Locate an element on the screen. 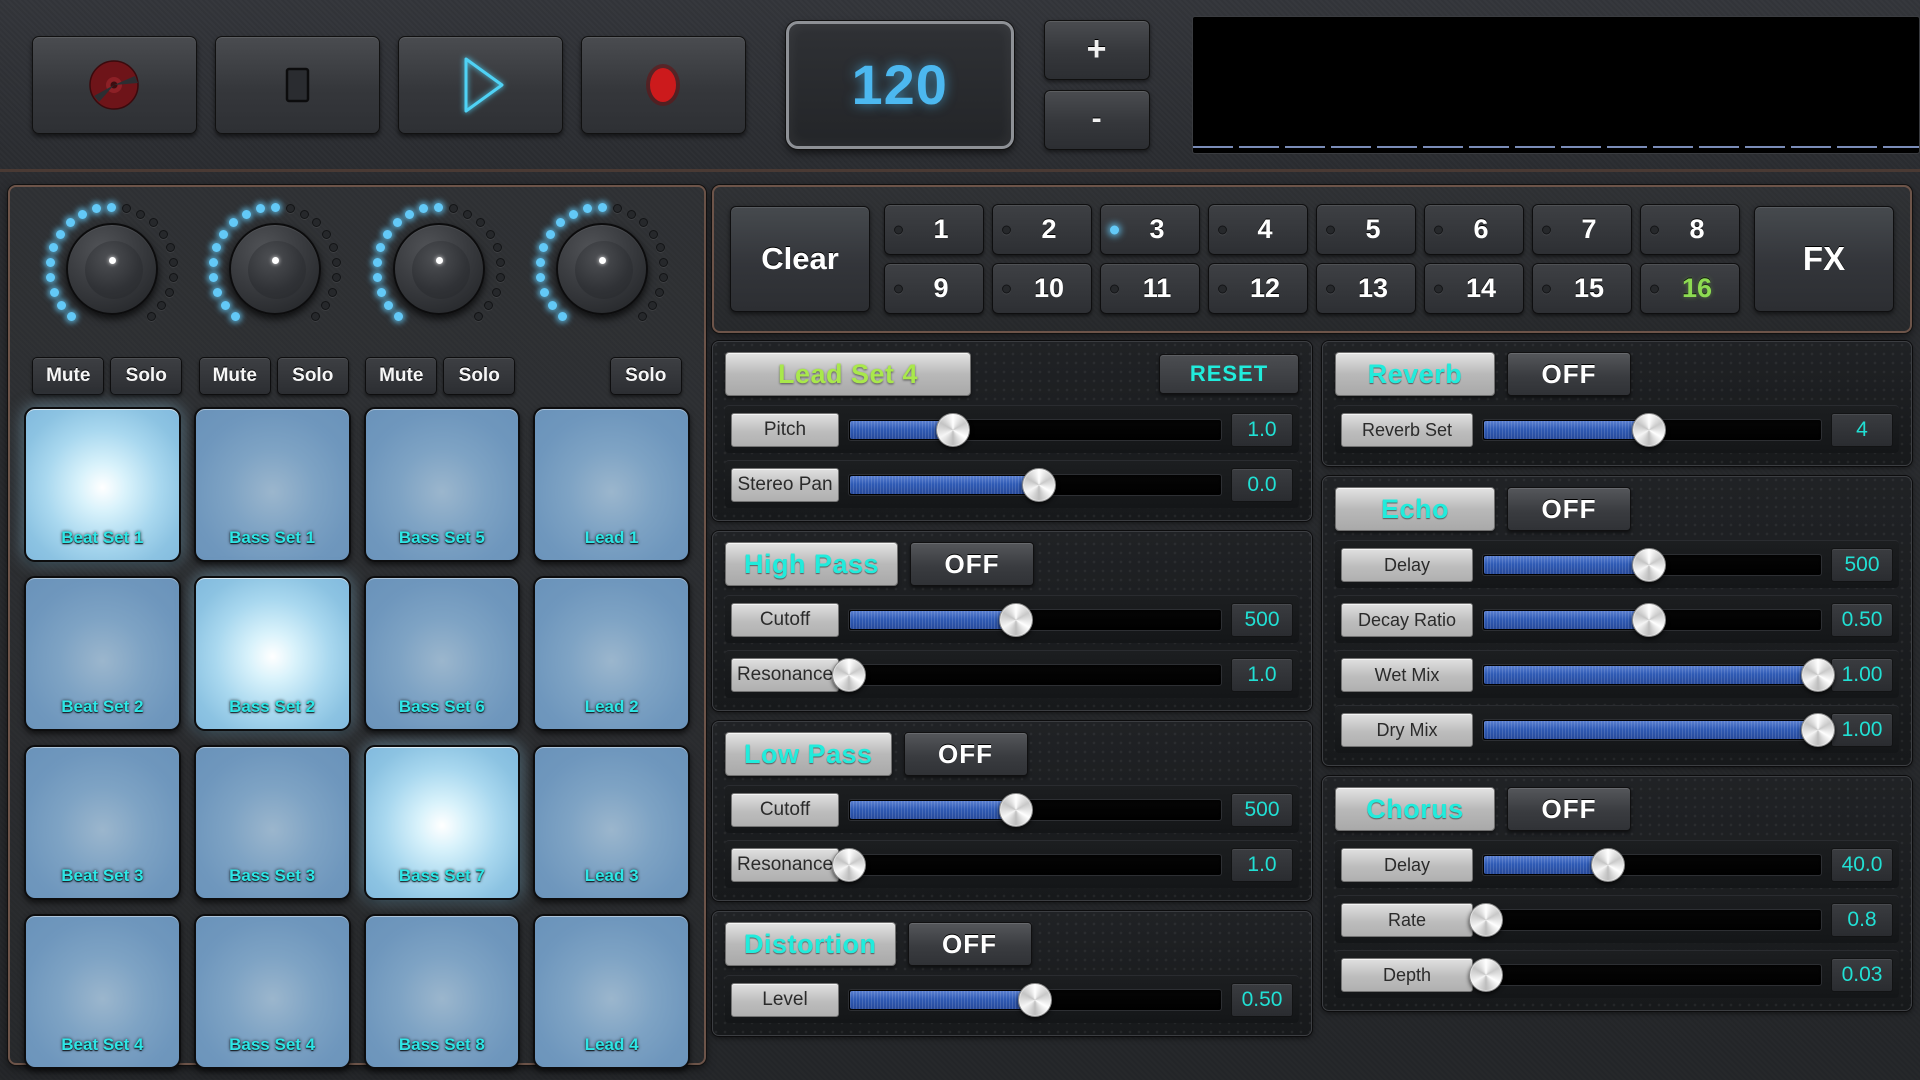 The width and height of the screenshot is (1920, 1080). bpm-display: 120 is located at coordinates (899, 84).